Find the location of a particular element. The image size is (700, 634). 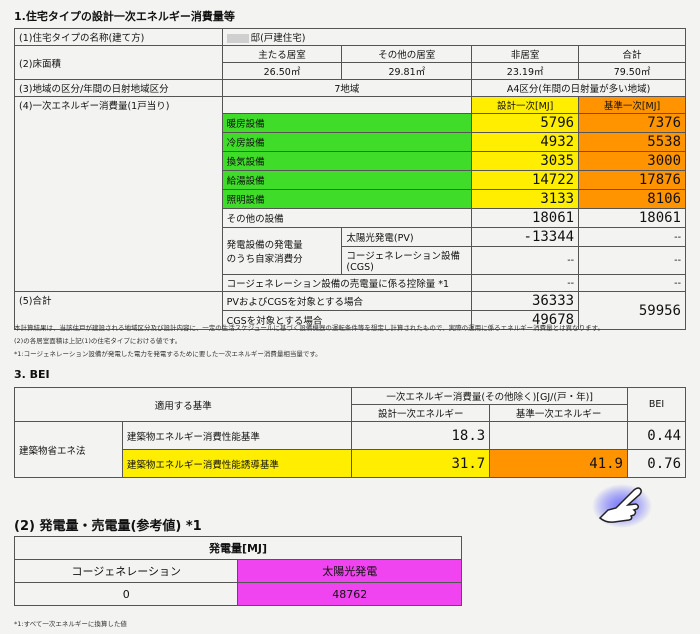

cgs-standard: -- is located at coordinates (632, 260).